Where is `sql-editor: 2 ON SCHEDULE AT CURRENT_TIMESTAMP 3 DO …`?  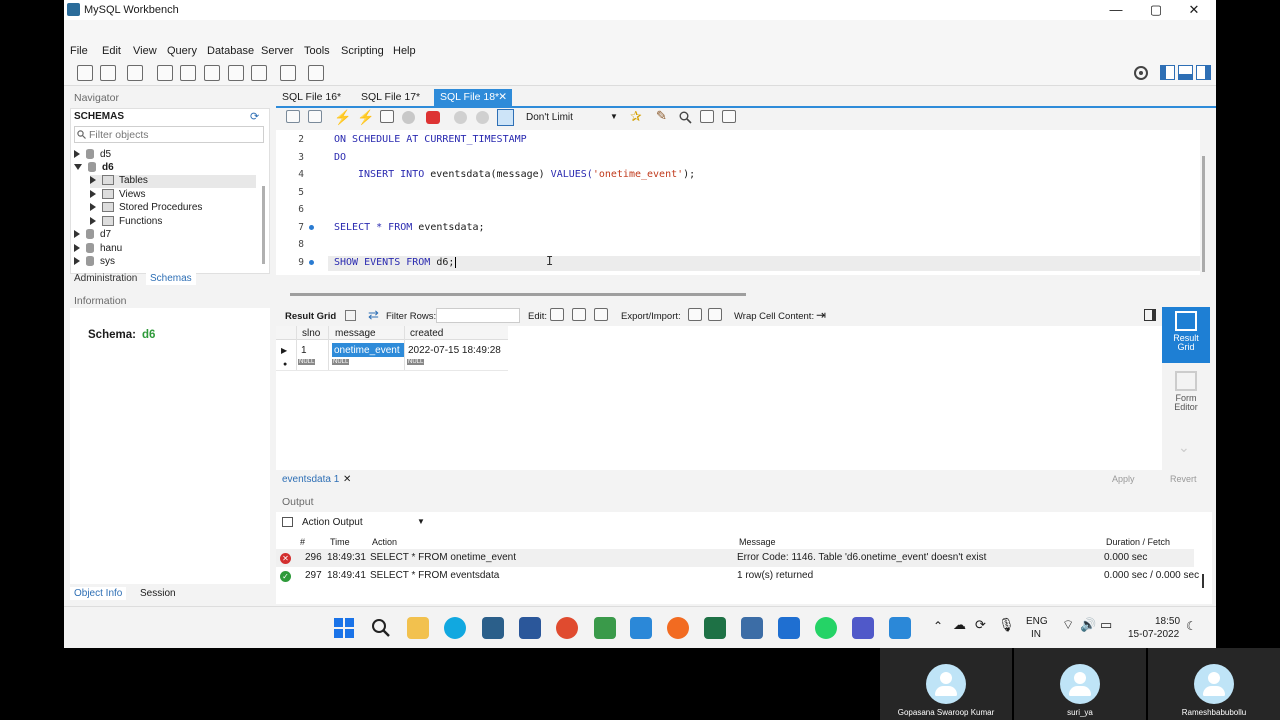
sql-editor: 2 ON SCHEDULE AT CURRENT_TIMESTAMP 3 DO … is located at coordinates (738, 202).